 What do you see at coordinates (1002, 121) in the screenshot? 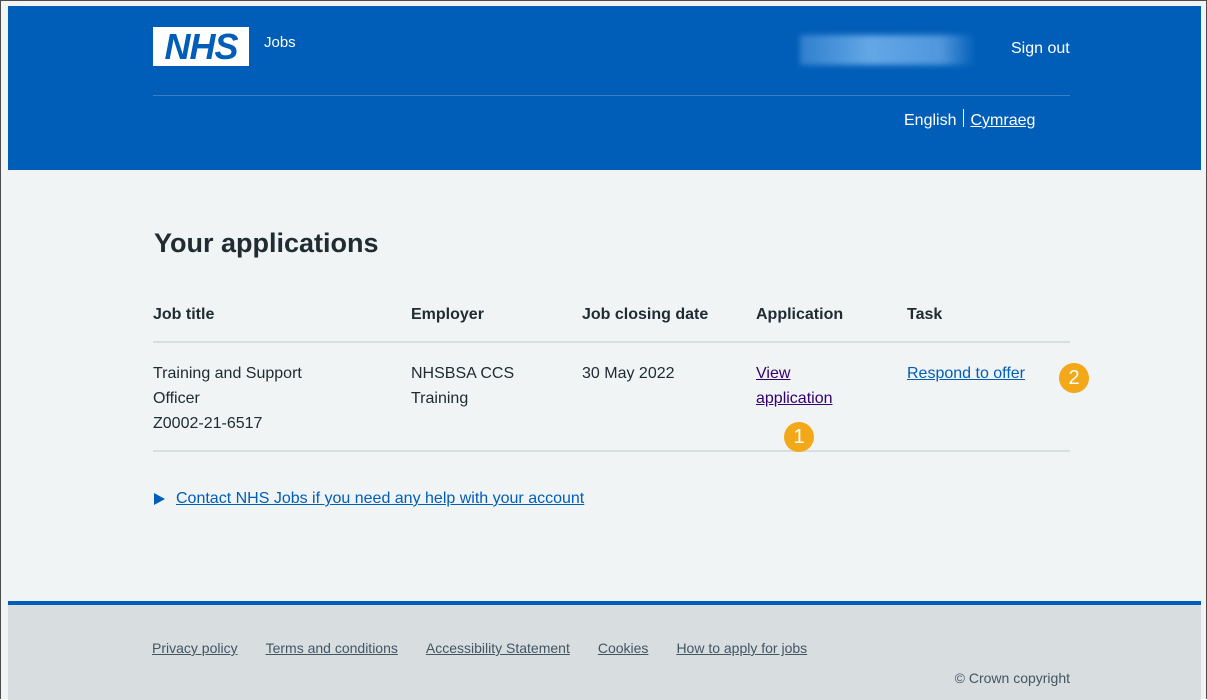
I see `language-welsh-link: Cymraeg` at bounding box center [1002, 121].